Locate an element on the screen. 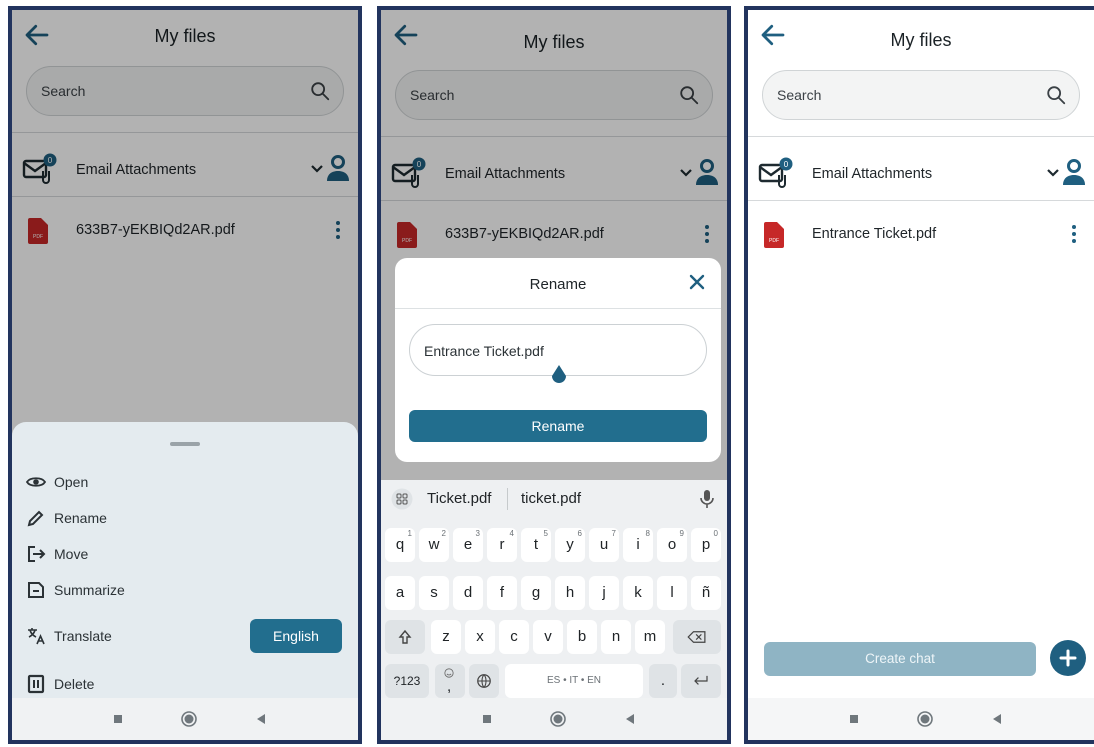  language-key is located at coordinates (484, 681).